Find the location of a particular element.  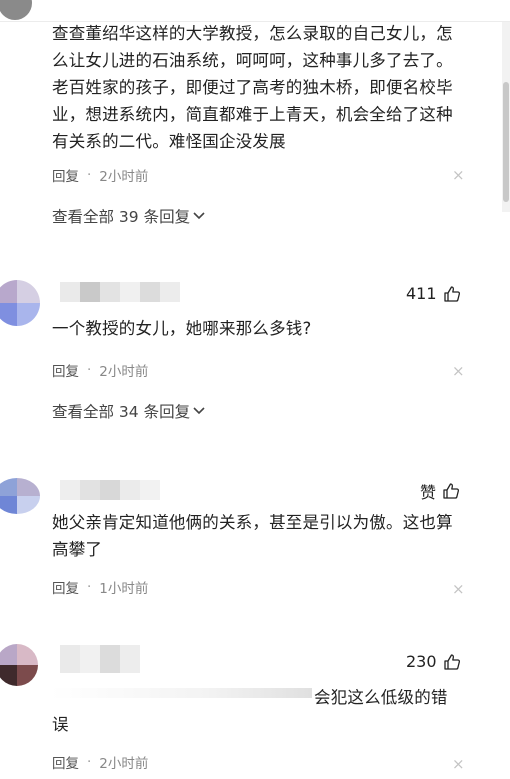

scrollbar-thumb is located at coordinates (506, 142).